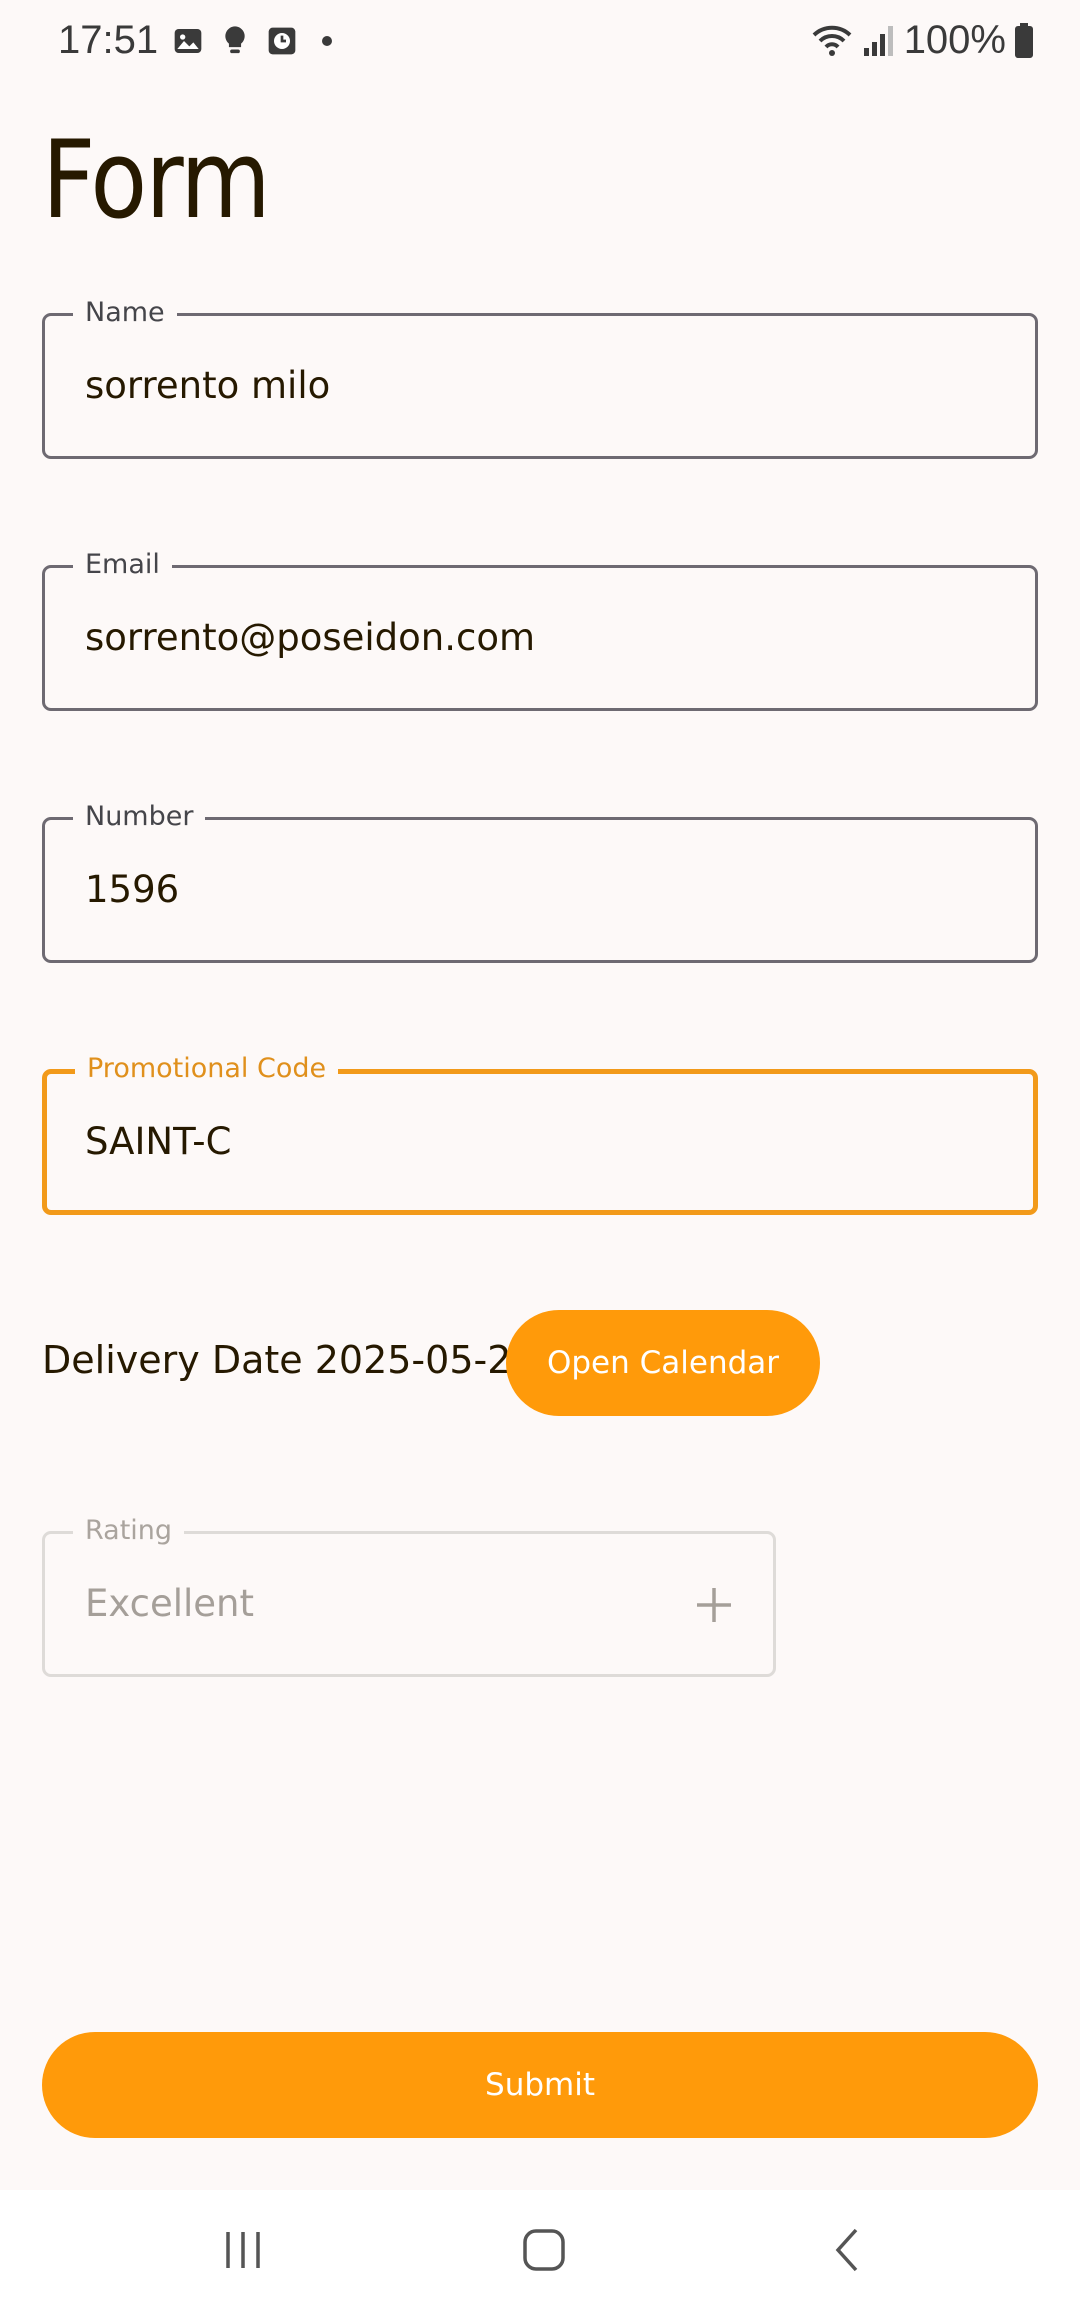 The height and width of the screenshot is (2316, 1080). Describe the element at coordinates (158, 1141) in the screenshot. I see `promo-code-value: SAINT-C` at that location.